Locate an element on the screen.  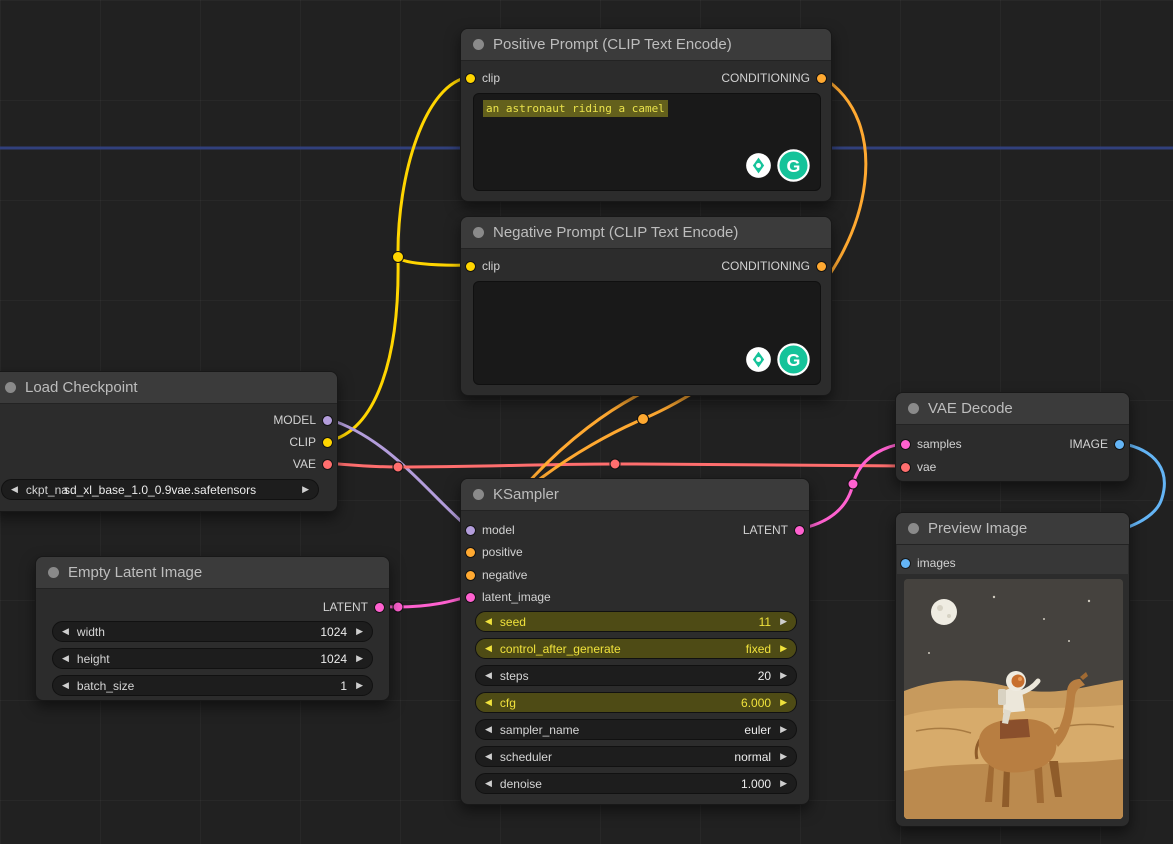
widget-control-after-generate: ◀ control_after_generate fixed ▶ is located at coordinates (636, 648).